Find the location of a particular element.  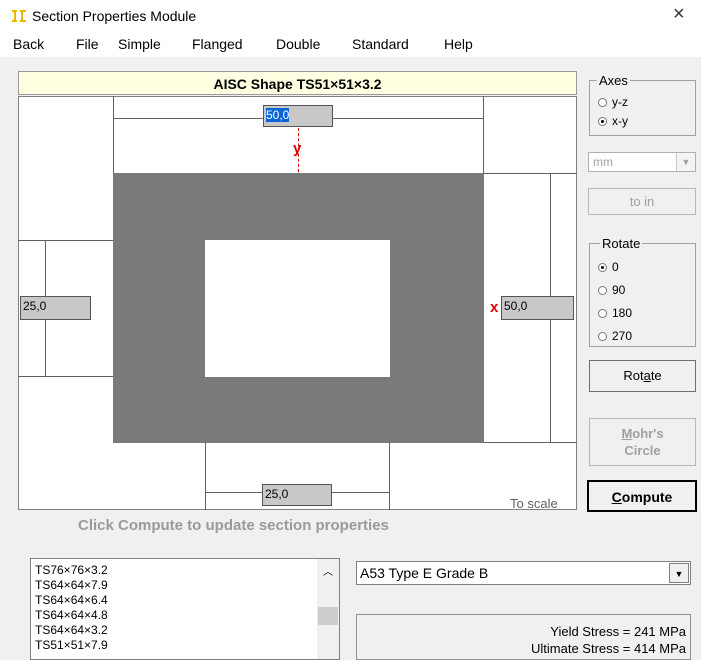

dim-left-input: 25,0 is located at coordinates (55, 308).